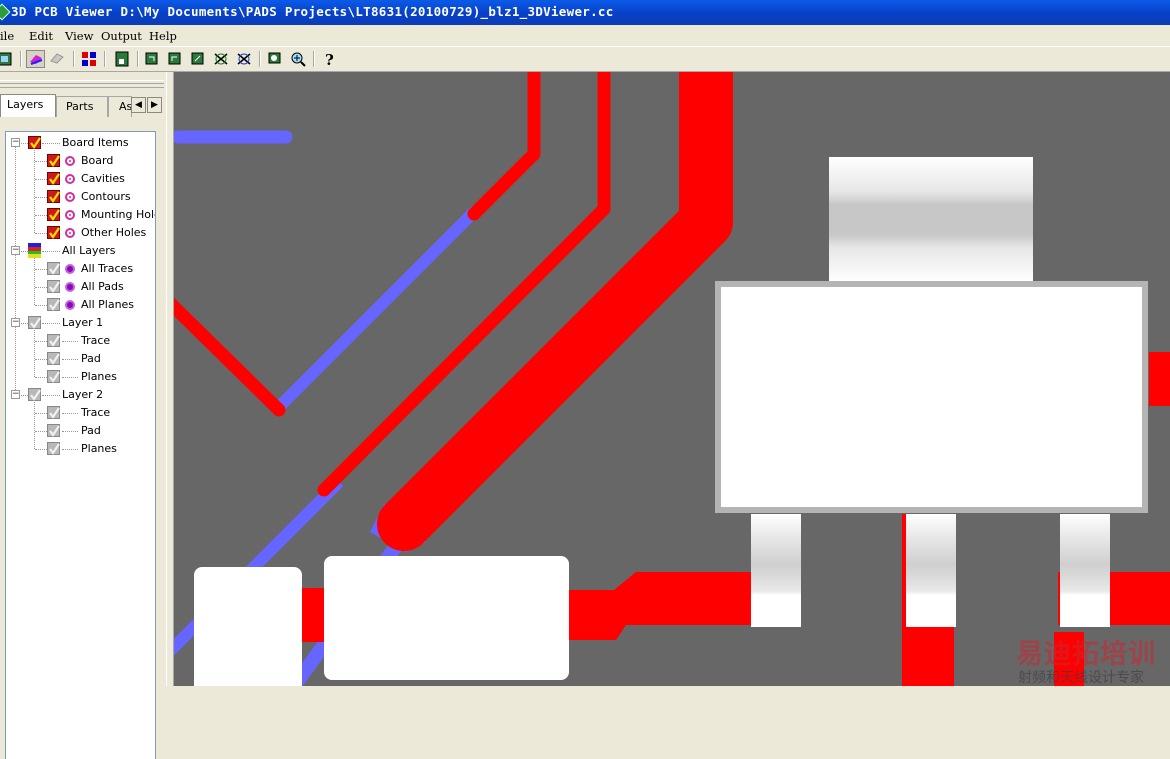 This screenshot has width=1170, height=759. Describe the element at coordinates (95, 142) in the screenshot. I see `tree-item-label: Board Items` at that location.